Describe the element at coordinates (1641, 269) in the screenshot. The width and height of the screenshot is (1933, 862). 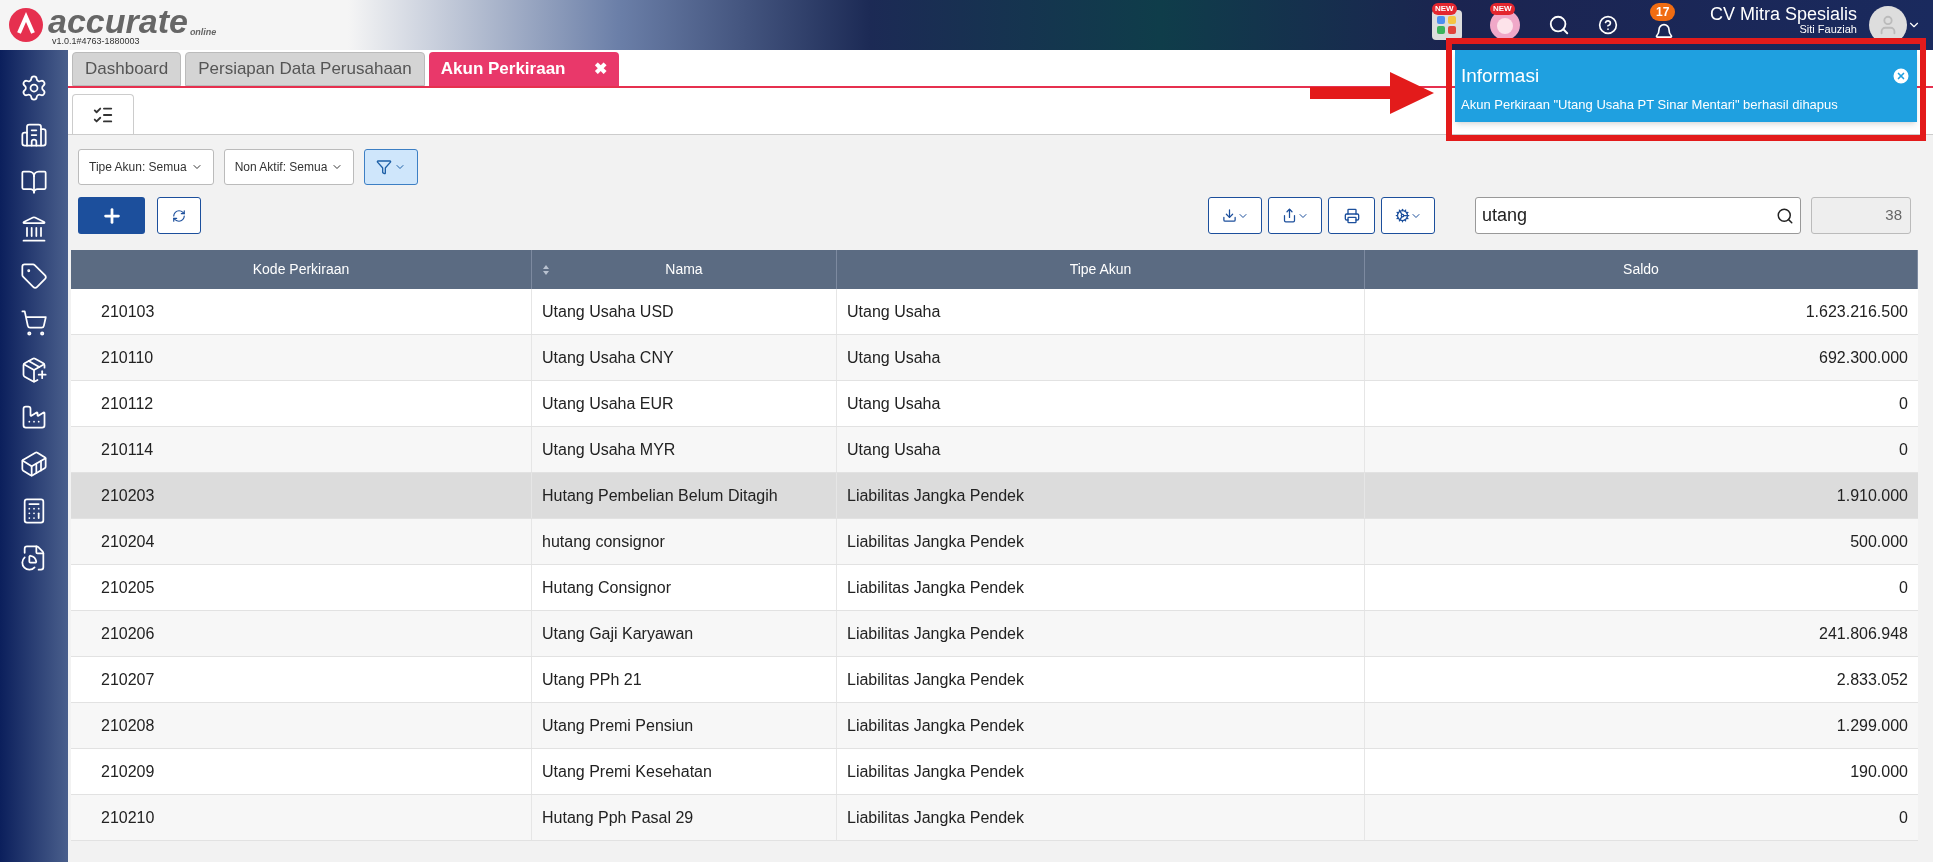
I see `column-header: Saldo` at that location.